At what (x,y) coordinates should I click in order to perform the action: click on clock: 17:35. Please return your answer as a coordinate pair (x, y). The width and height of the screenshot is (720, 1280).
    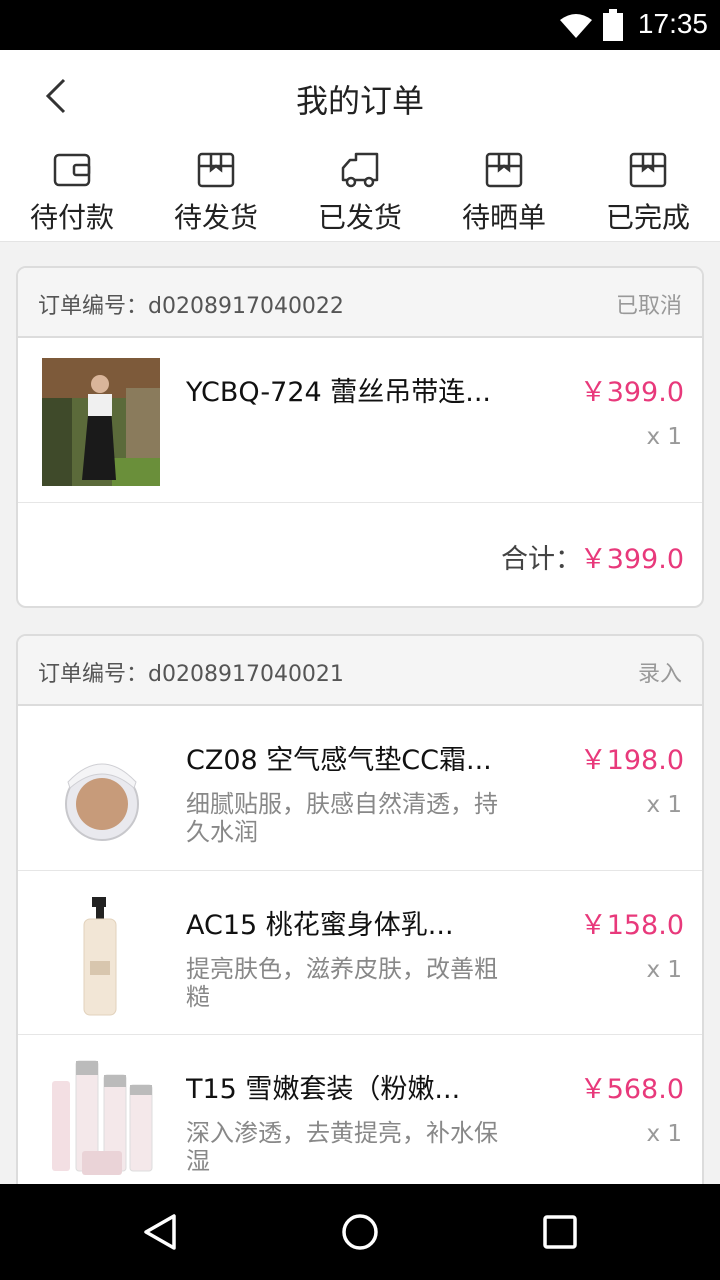
    Looking at the image, I should click on (672, 23).